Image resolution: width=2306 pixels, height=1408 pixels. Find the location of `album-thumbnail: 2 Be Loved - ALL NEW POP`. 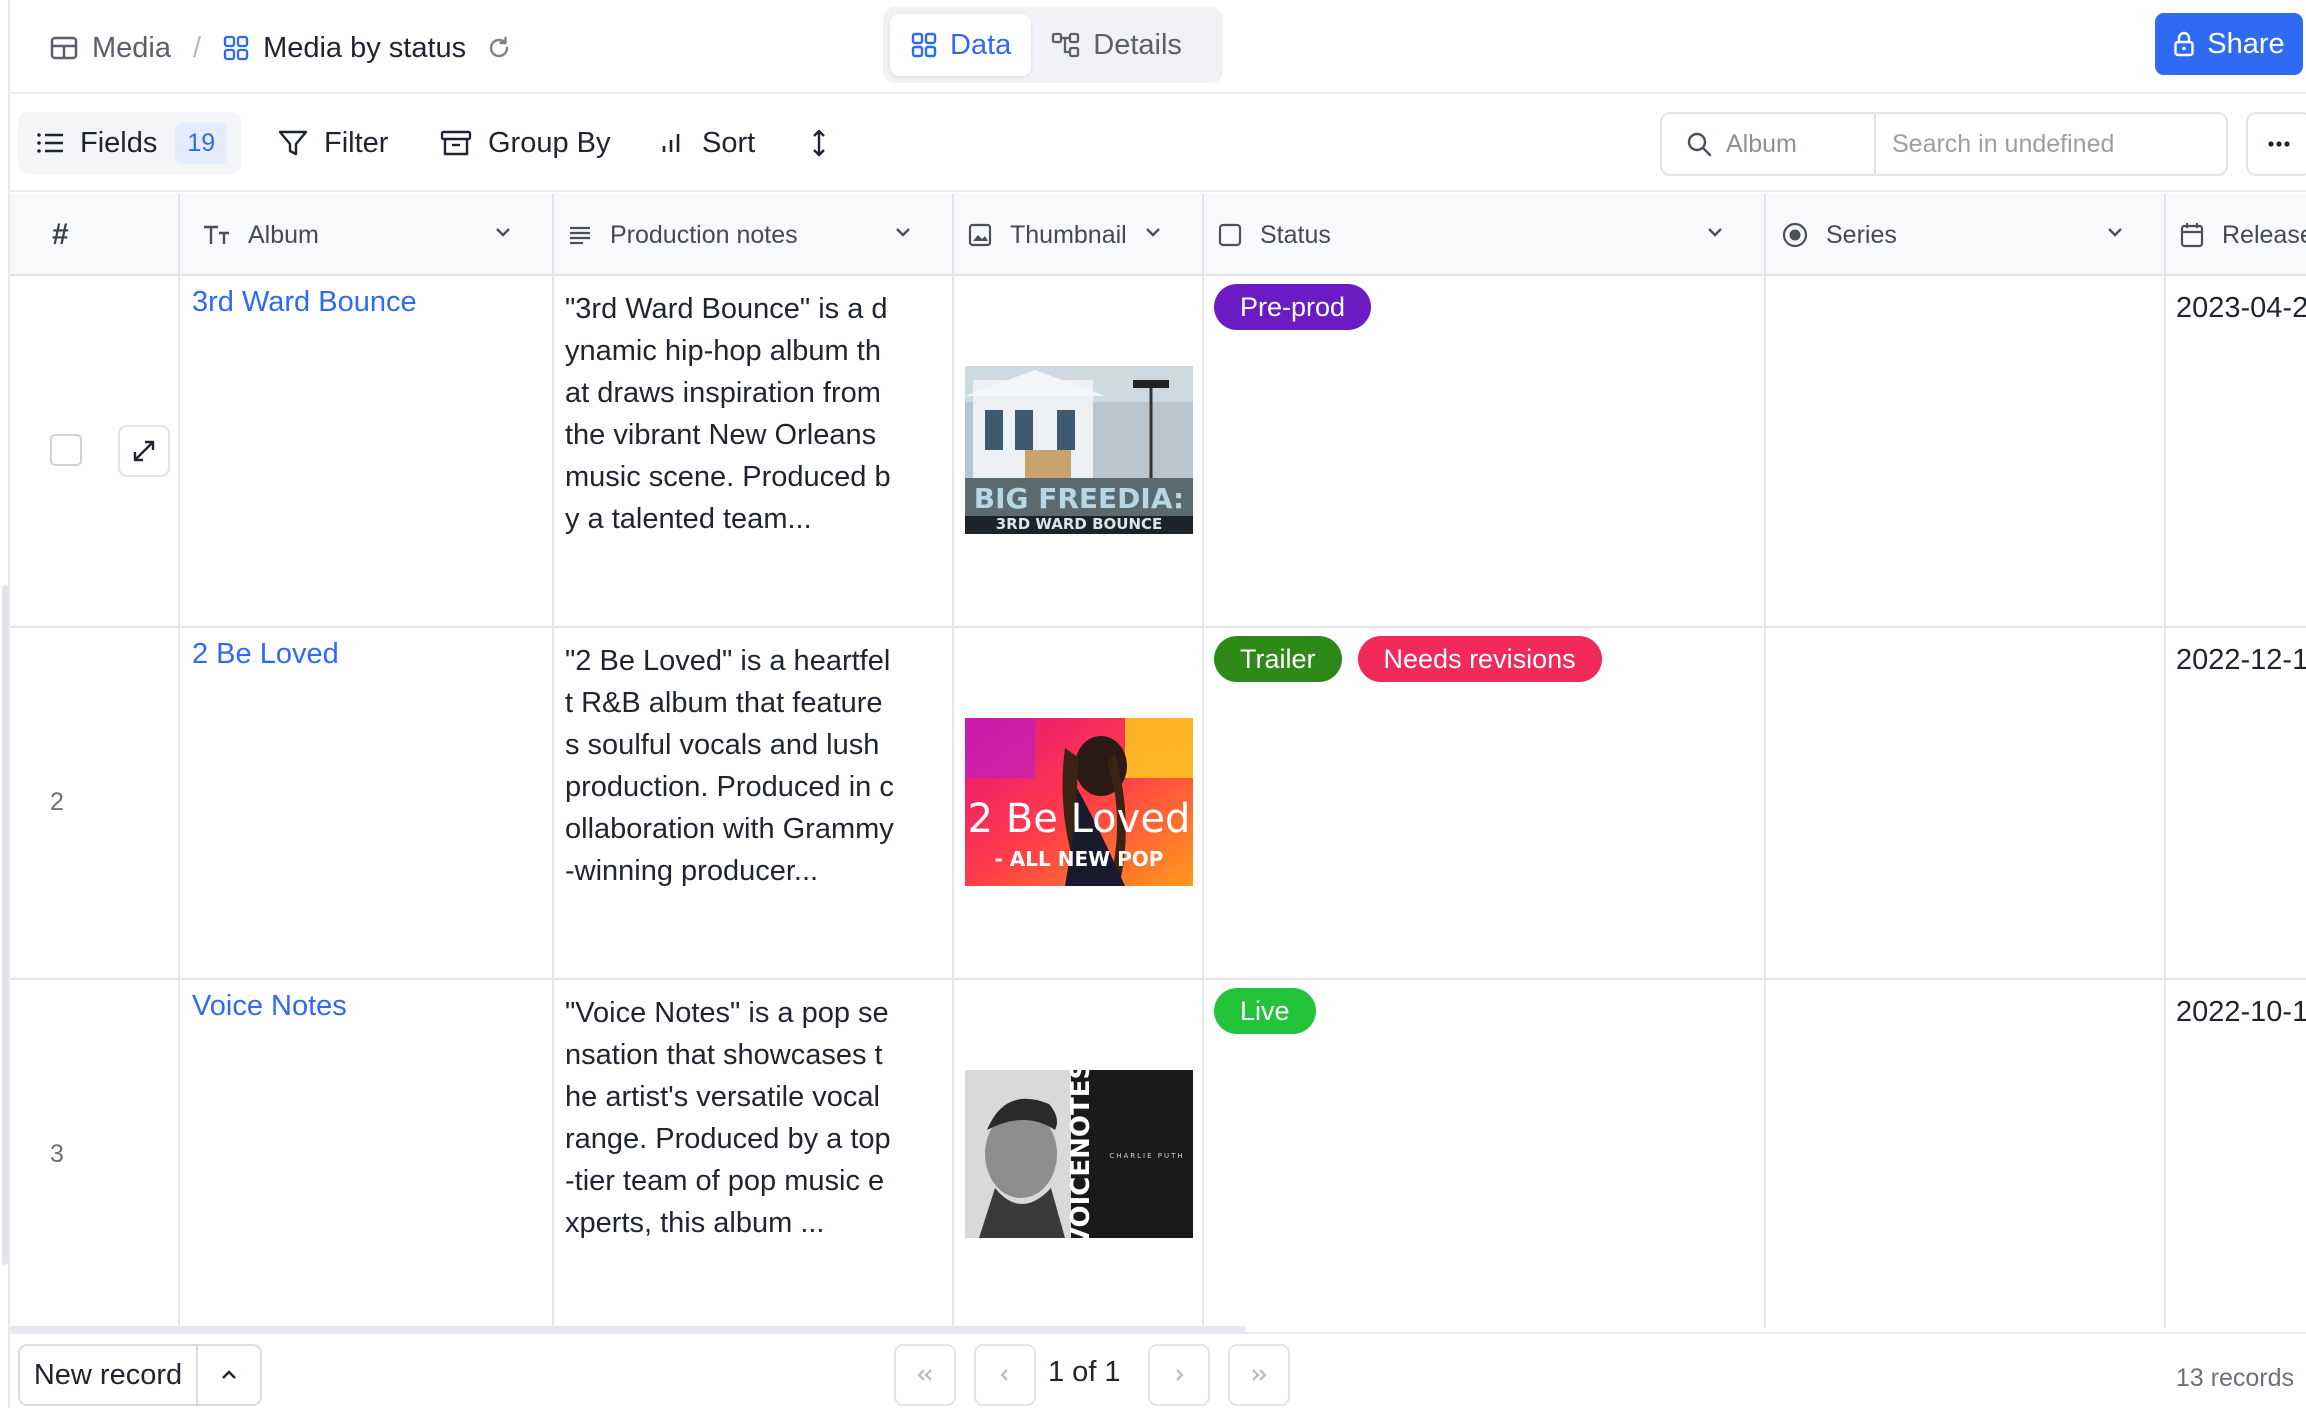

album-thumbnail: 2 Be Loved - ALL NEW POP is located at coordinates (1079, 802).